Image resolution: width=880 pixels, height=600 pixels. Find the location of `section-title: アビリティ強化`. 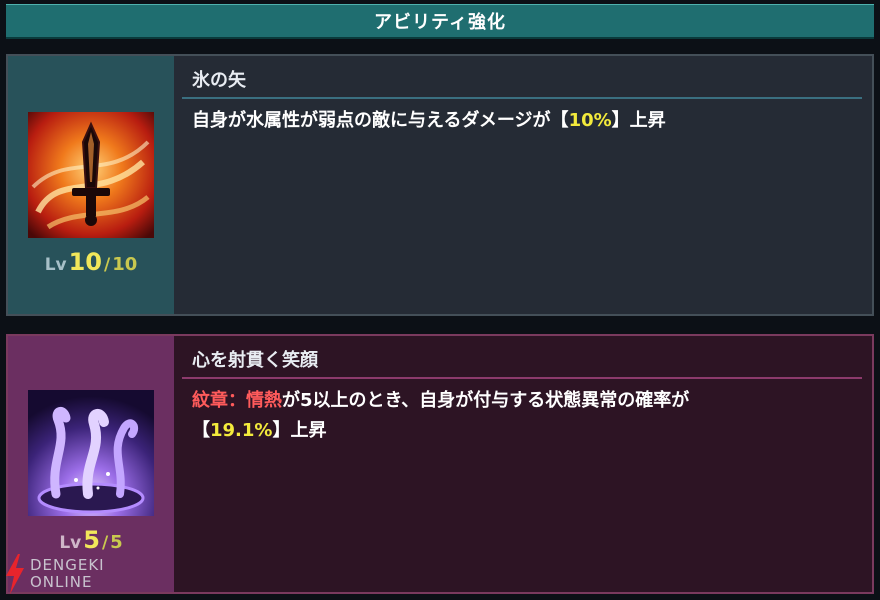

section-title: アビリティ強化 is located at coordinates (440, 22).